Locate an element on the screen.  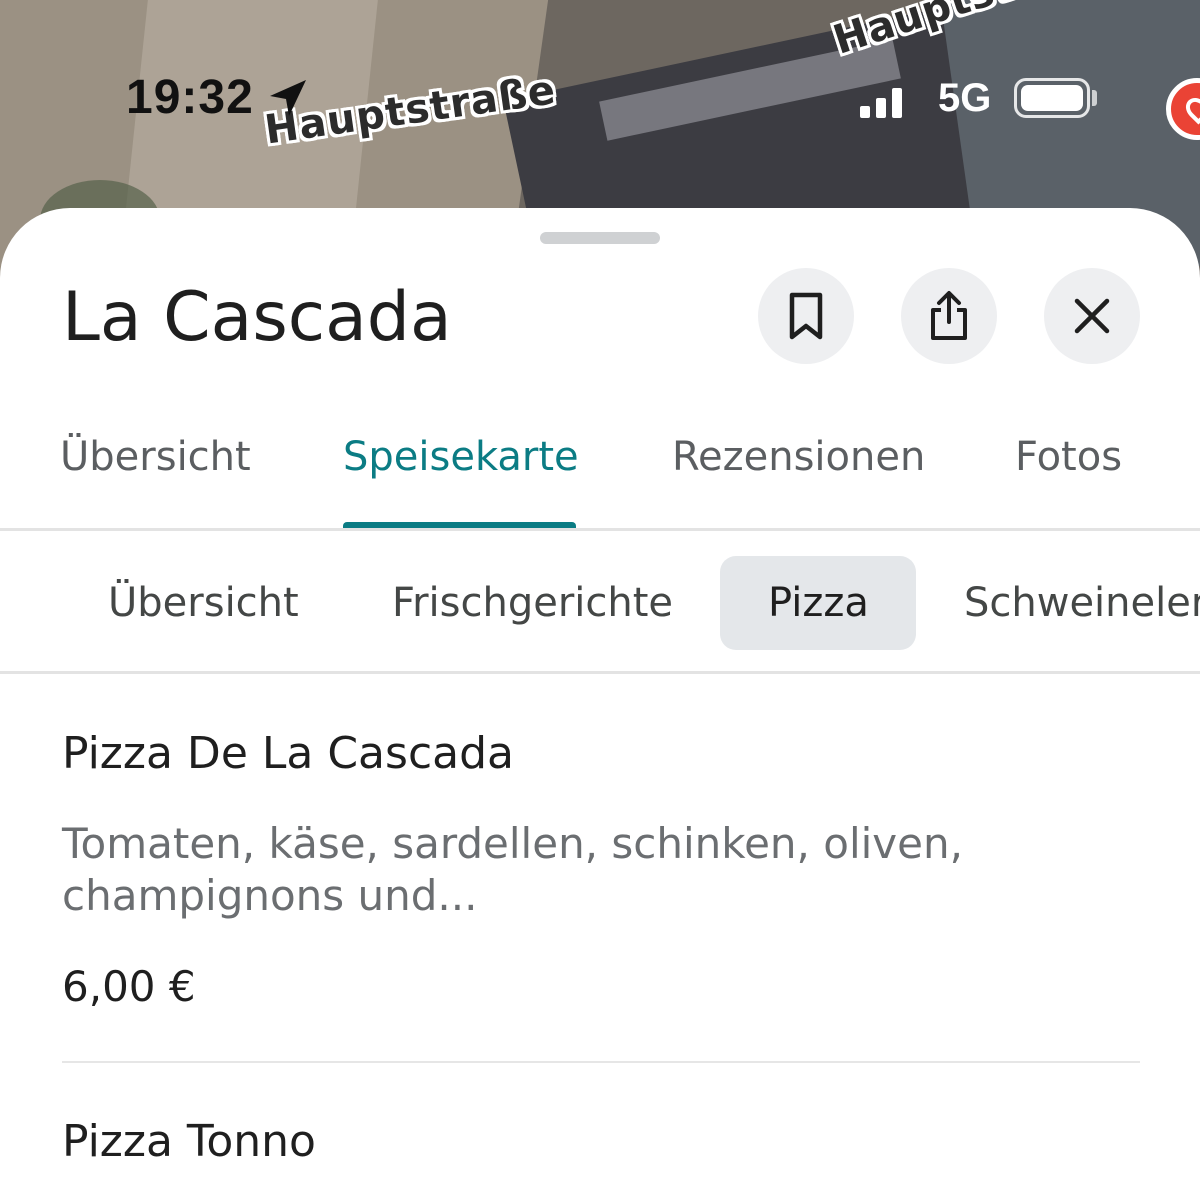
menu-item-name: Pizza Tonno is located at coordinates (189, 1141).